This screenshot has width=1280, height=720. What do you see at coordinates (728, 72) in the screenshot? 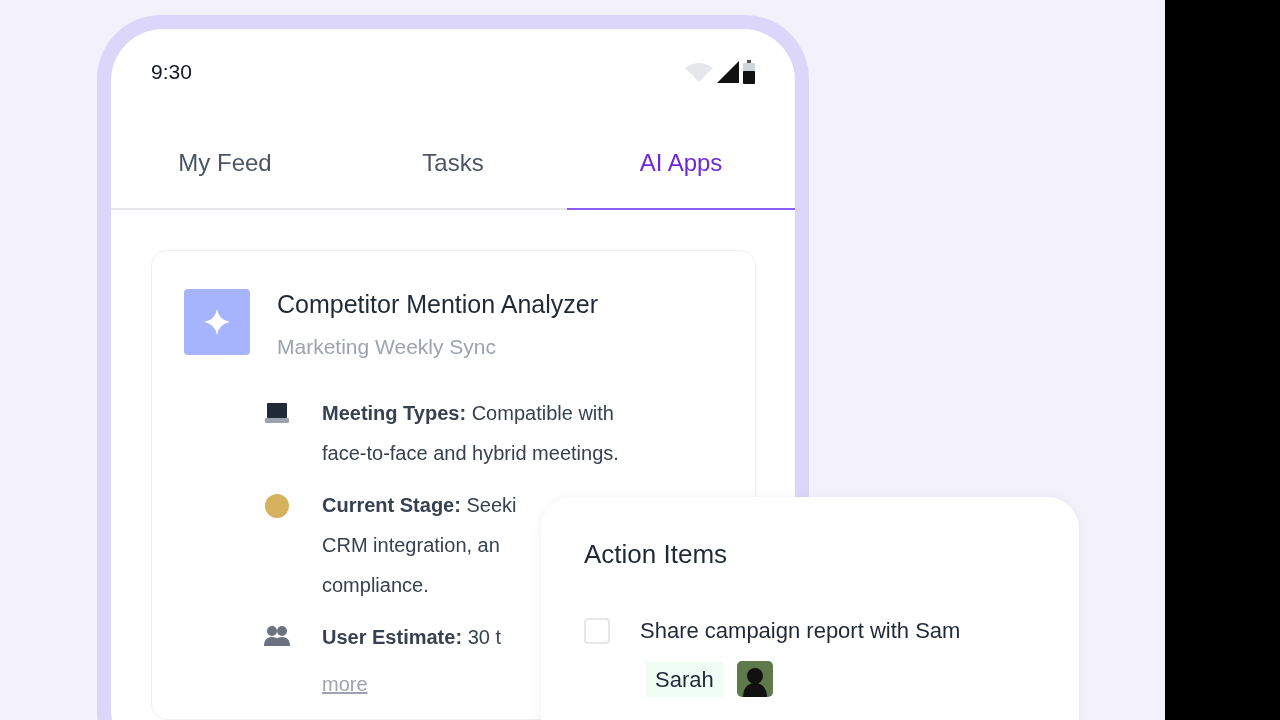
I see `signal-icon` at bounding box center [728, 72].